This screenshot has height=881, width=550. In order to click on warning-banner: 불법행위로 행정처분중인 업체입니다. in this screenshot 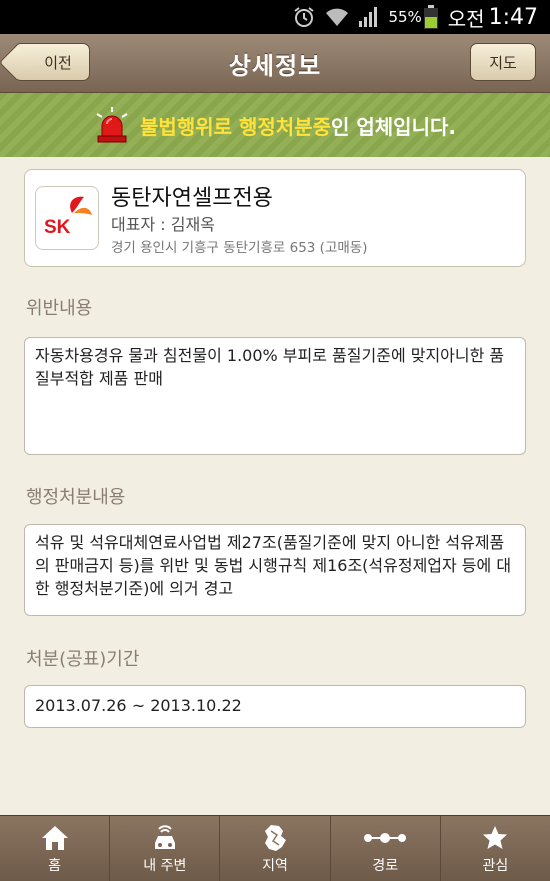, I will do `click(275, 125)`.